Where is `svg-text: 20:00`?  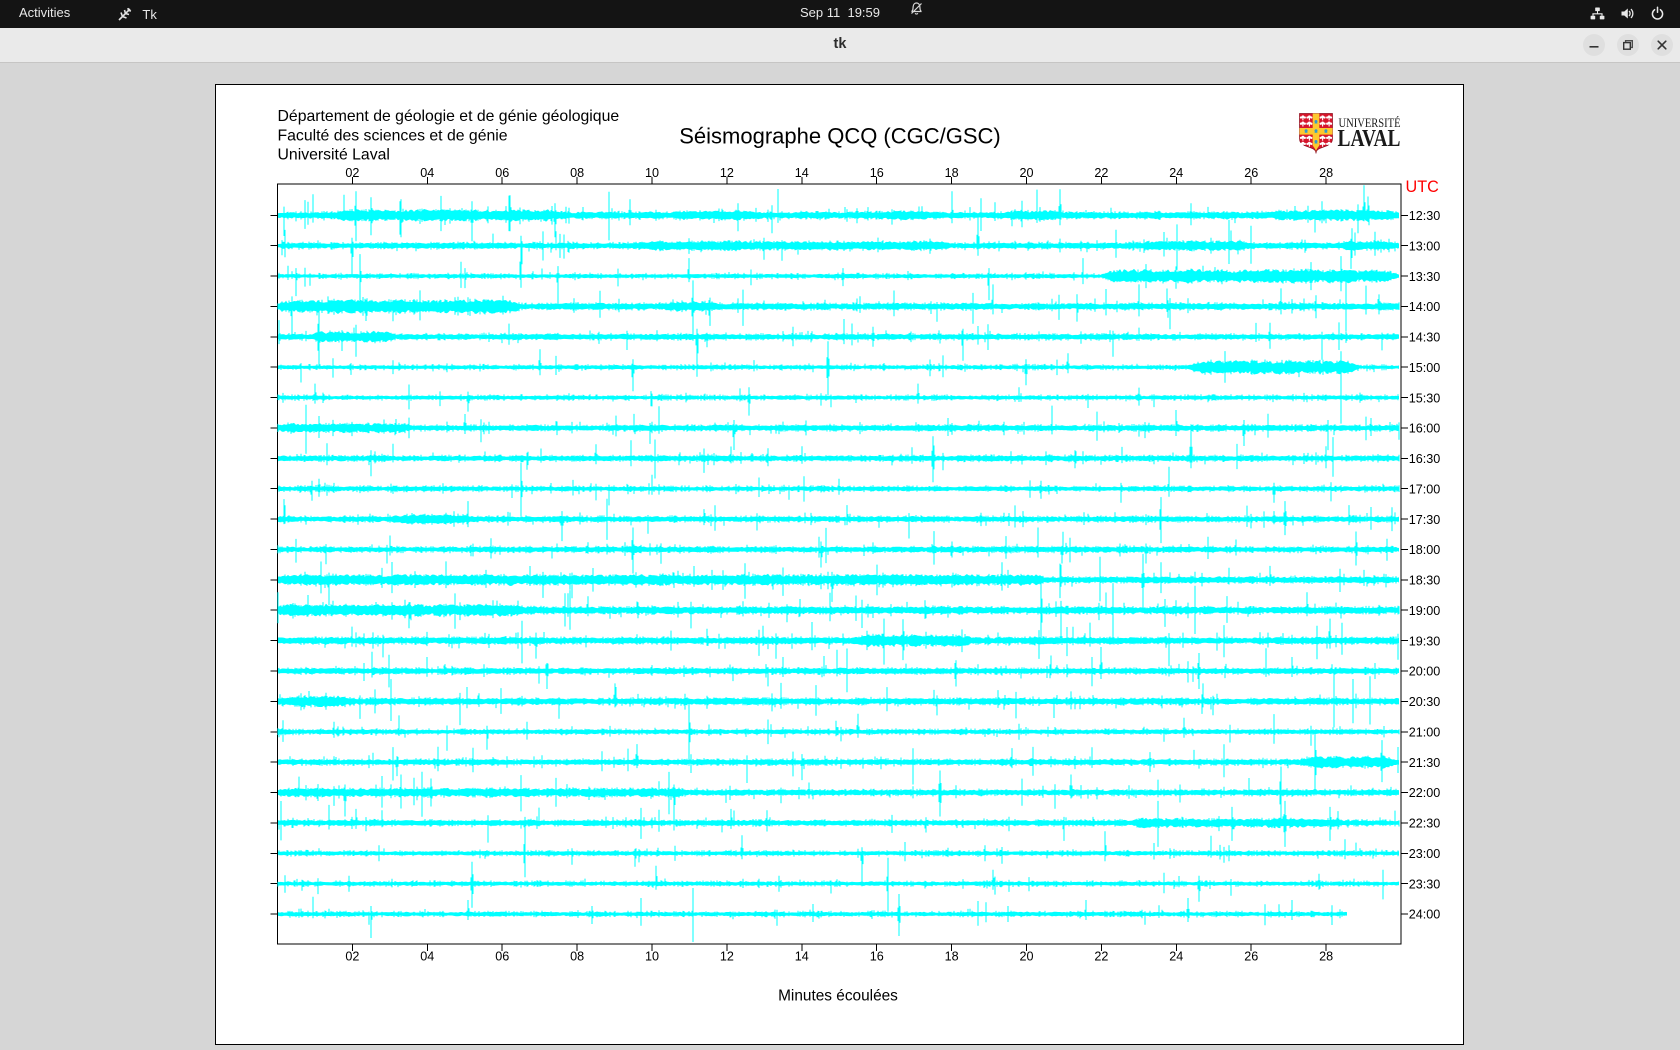
svg-text: 20:00 is located at coordinates (1425, 672).